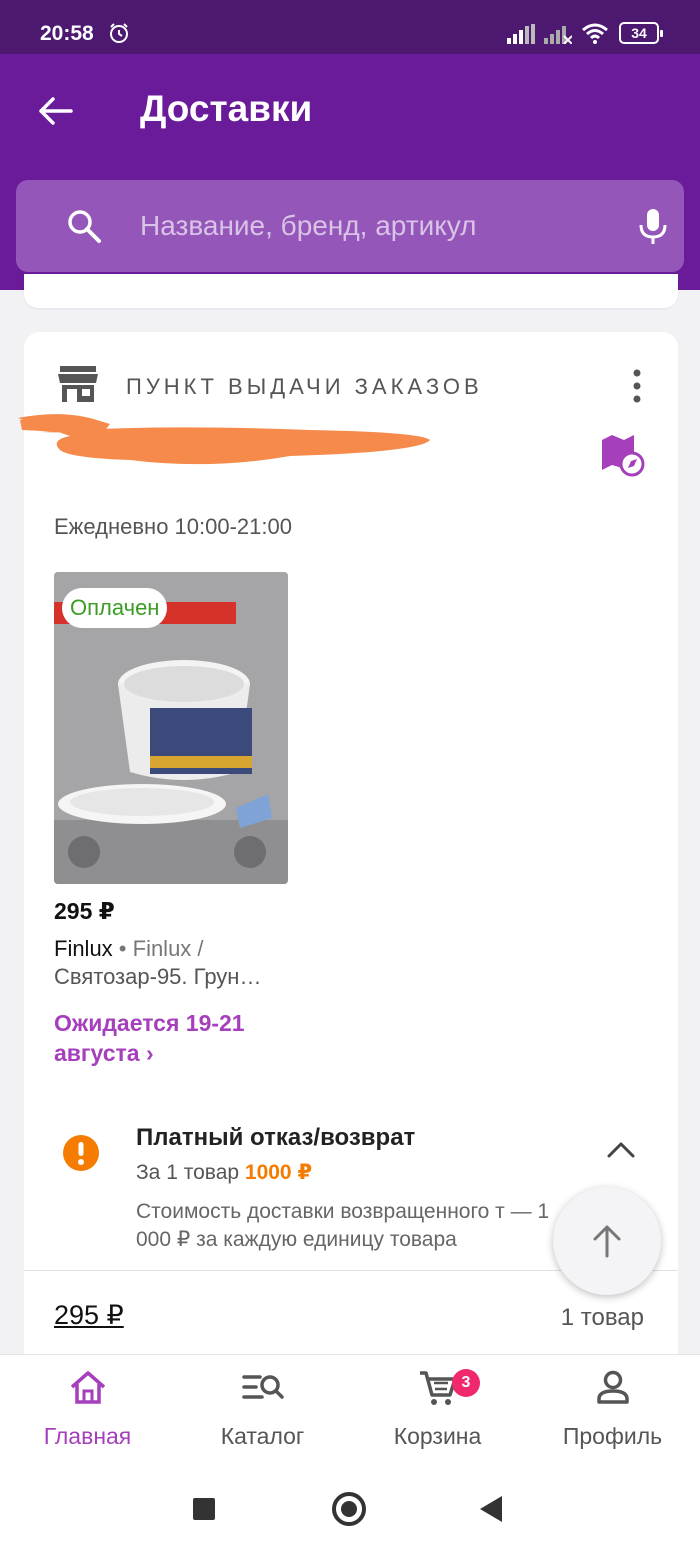  I want to click on product-image: Оплачен, so click(171, 728).